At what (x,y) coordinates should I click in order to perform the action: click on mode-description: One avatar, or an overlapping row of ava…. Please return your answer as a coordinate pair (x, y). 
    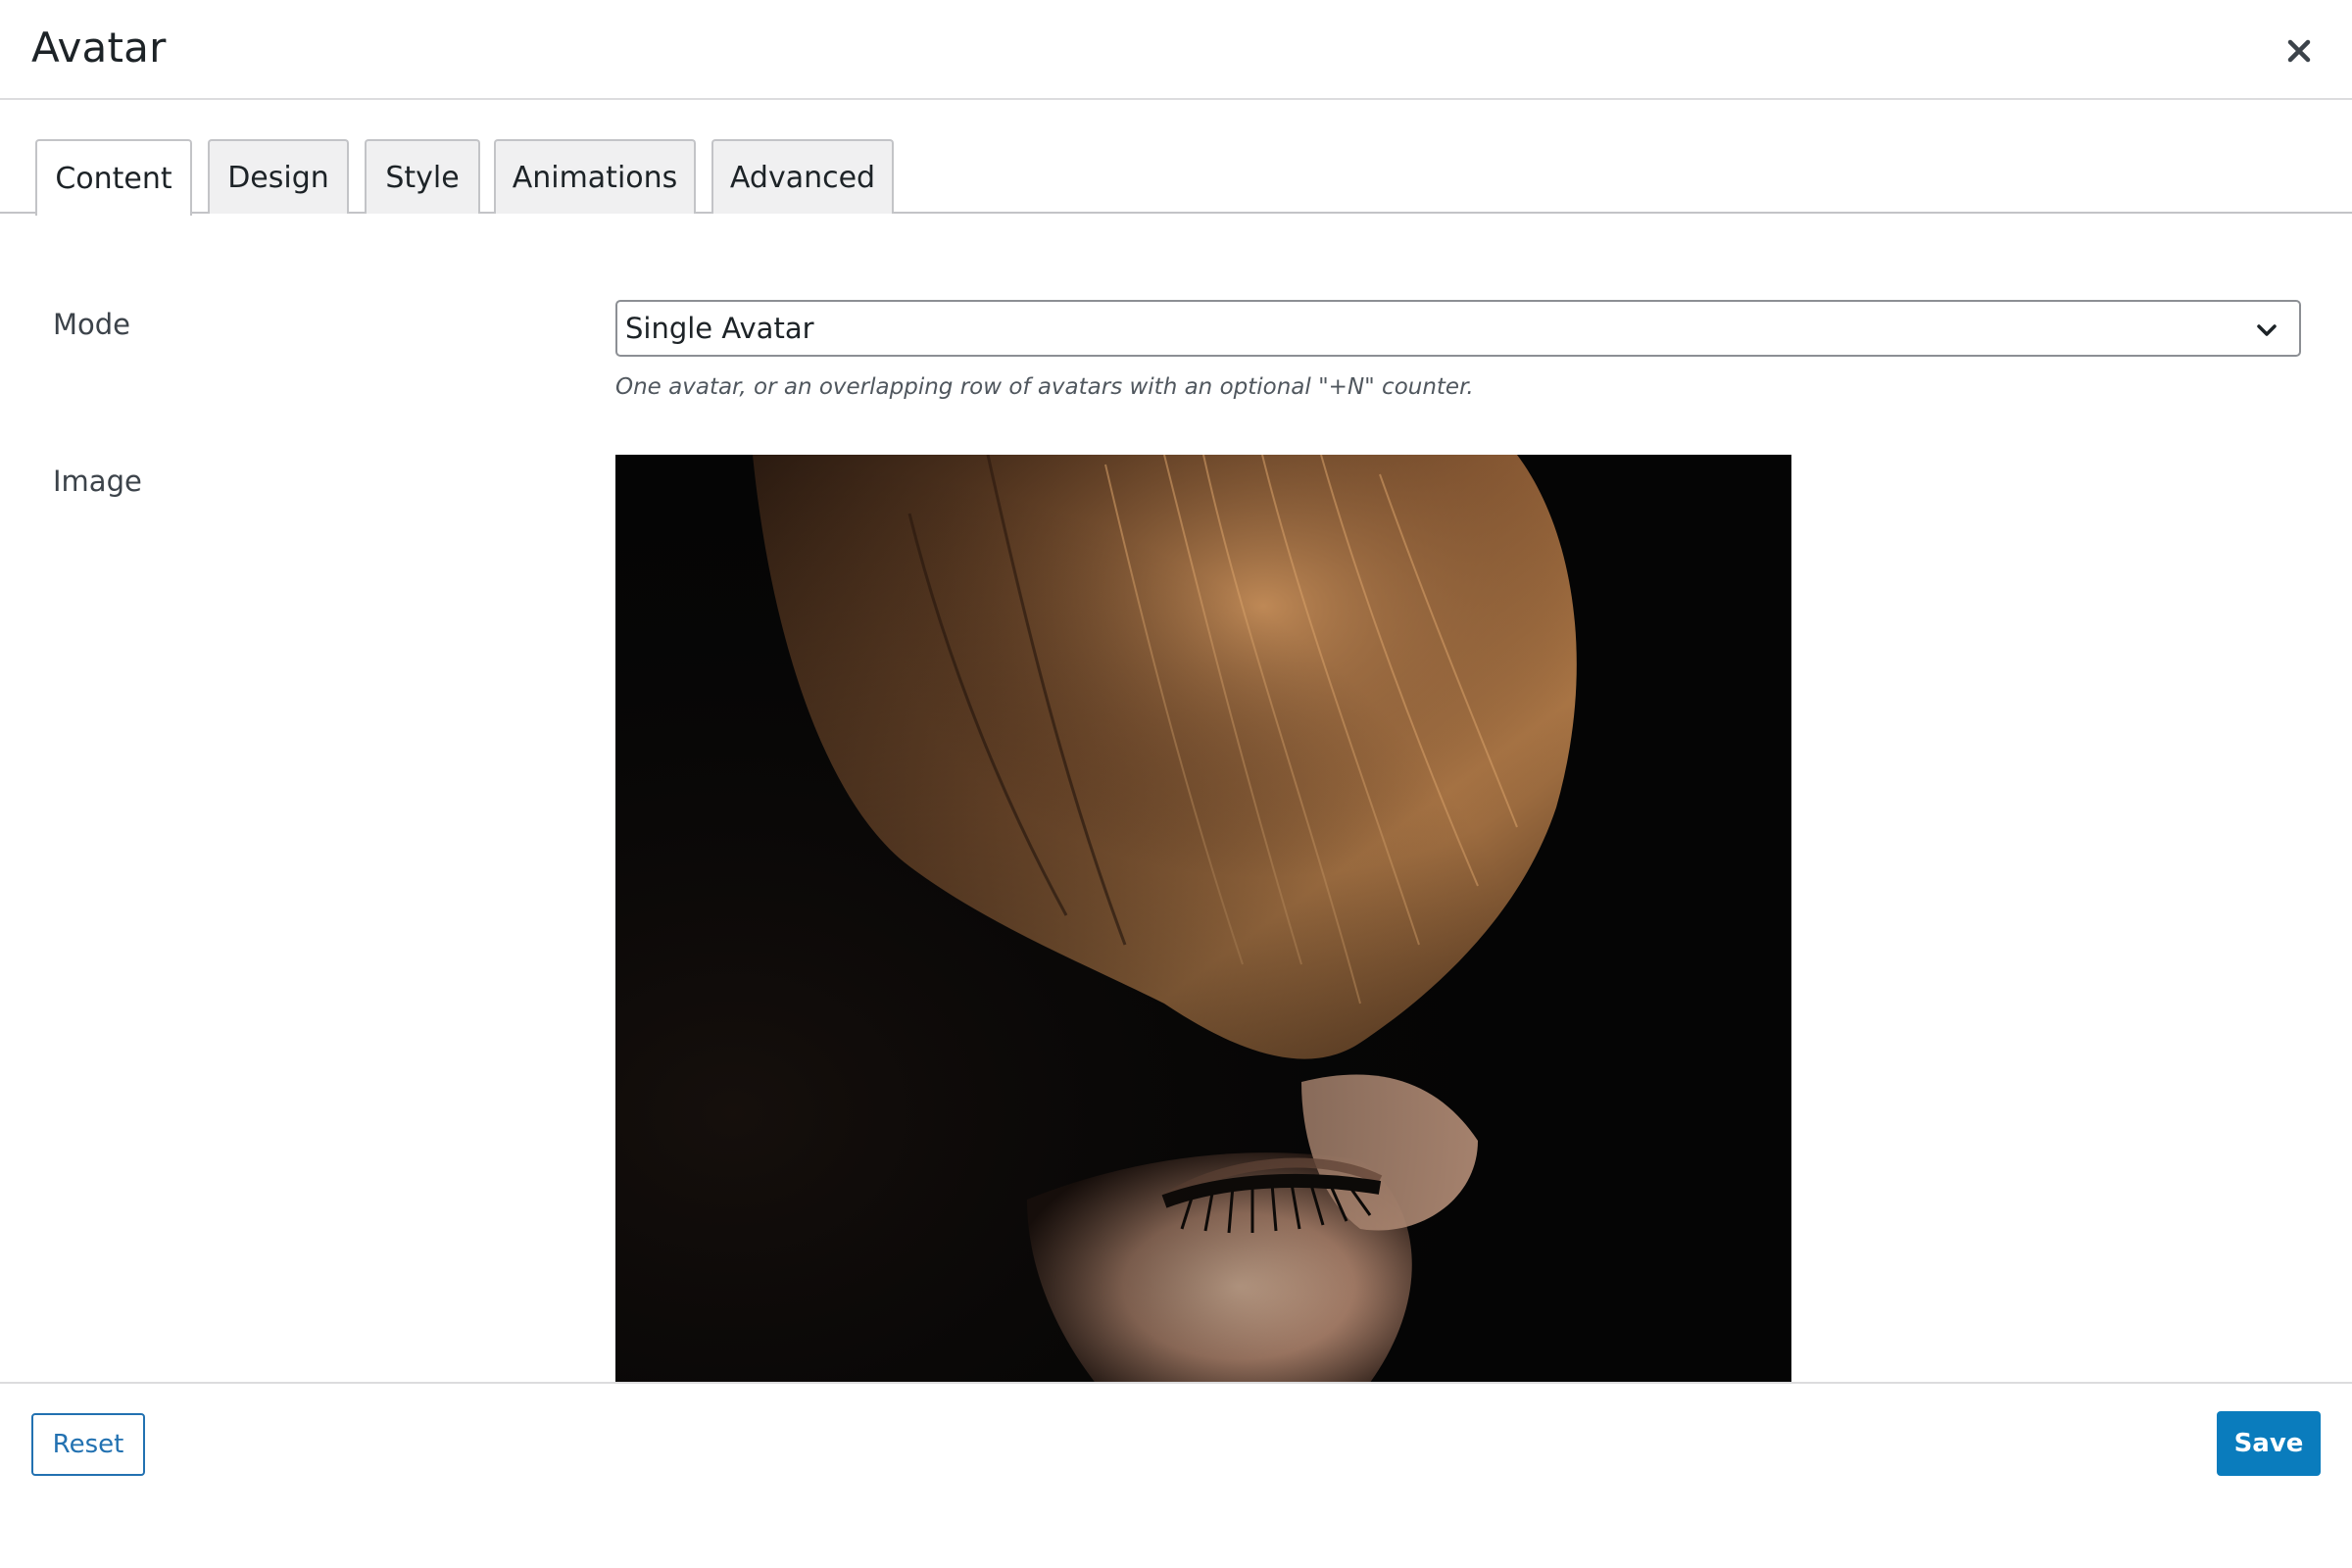
    Looking at the image, I should click on (1044, 387).